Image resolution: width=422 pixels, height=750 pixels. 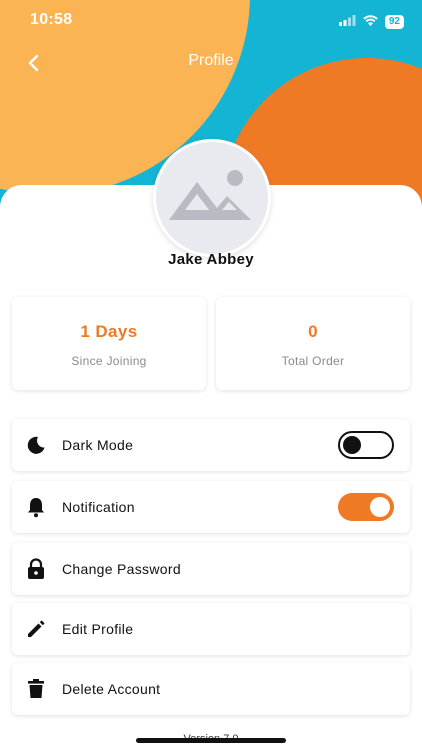 I want to click on stat-label: Since Joining, so click(x=109, y=361).